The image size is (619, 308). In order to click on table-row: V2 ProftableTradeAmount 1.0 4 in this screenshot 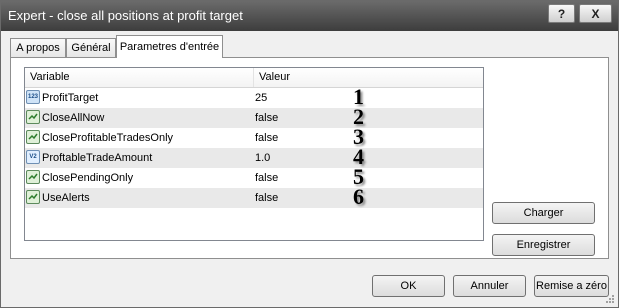, I will do `click(254, 156)`.